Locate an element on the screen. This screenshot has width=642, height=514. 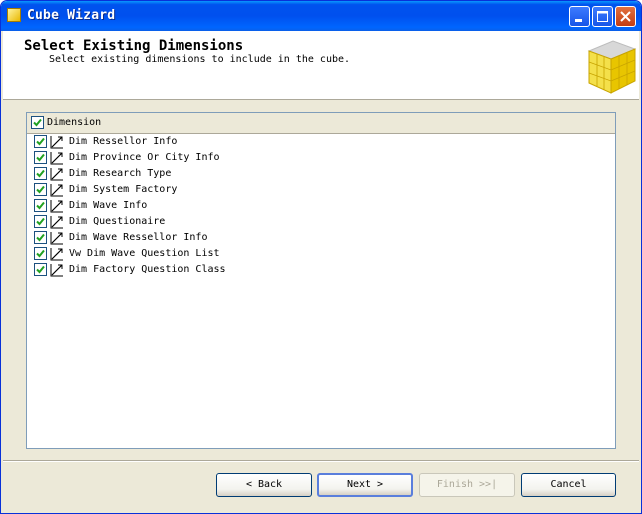
list-item: Dim Wave Ressellor Info is located at coordinates (321, 238).